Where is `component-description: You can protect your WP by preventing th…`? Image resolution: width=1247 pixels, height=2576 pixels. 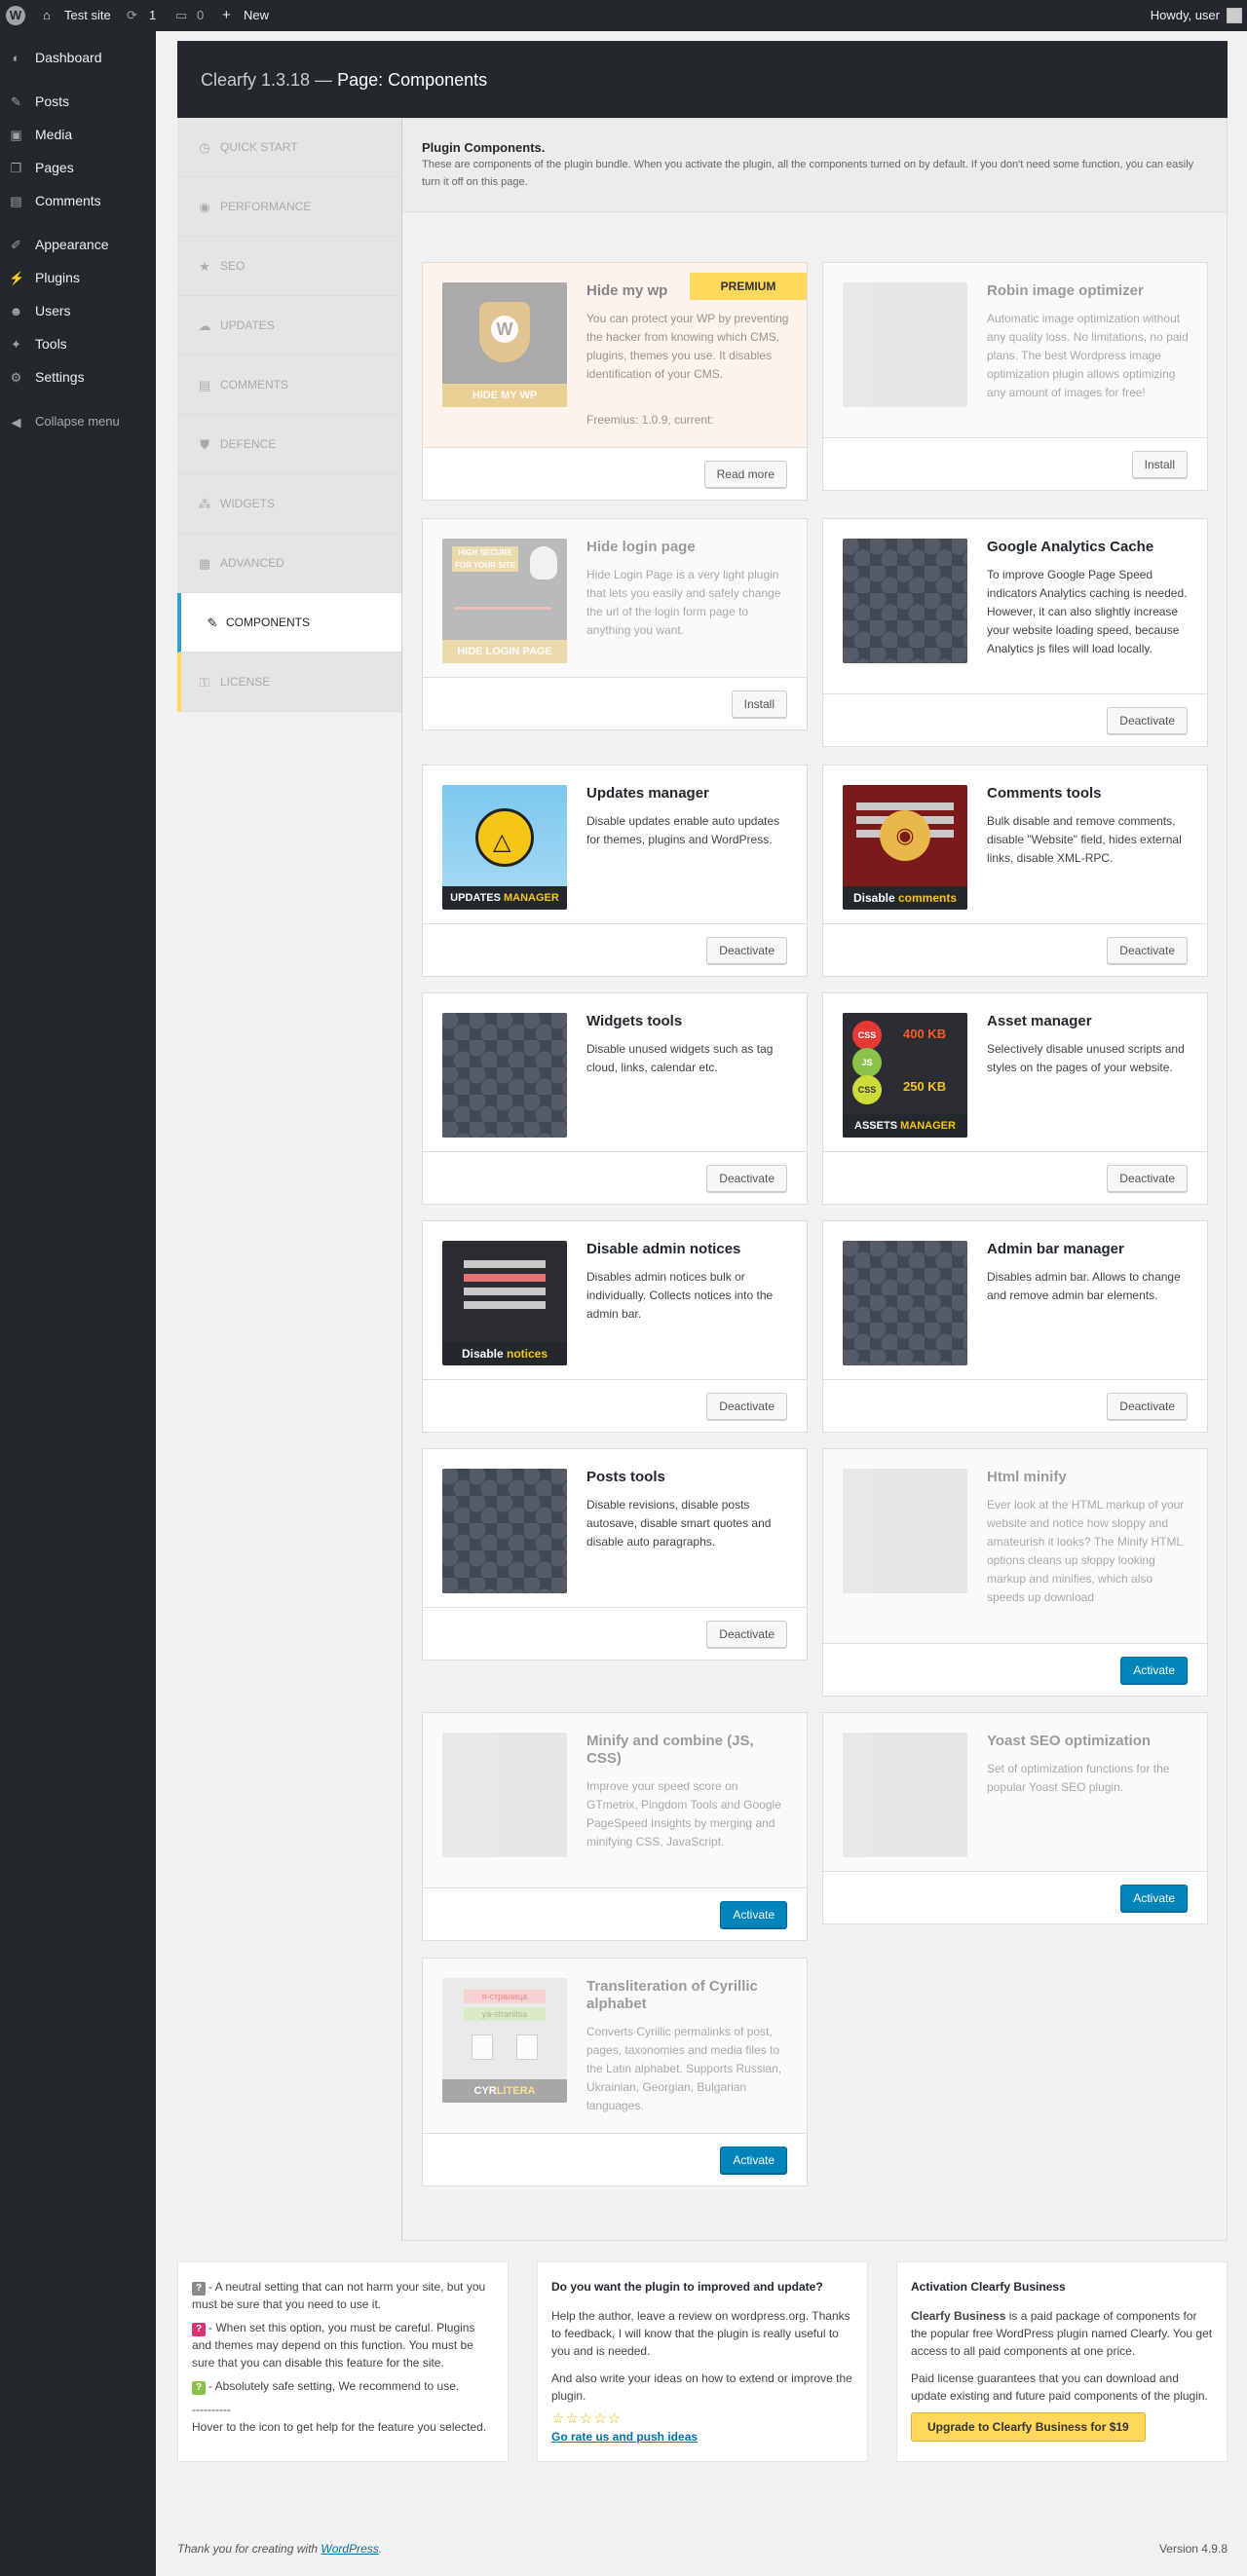 component-description: You can protect your WP by preventing th… is located at coordinates (687, 346).